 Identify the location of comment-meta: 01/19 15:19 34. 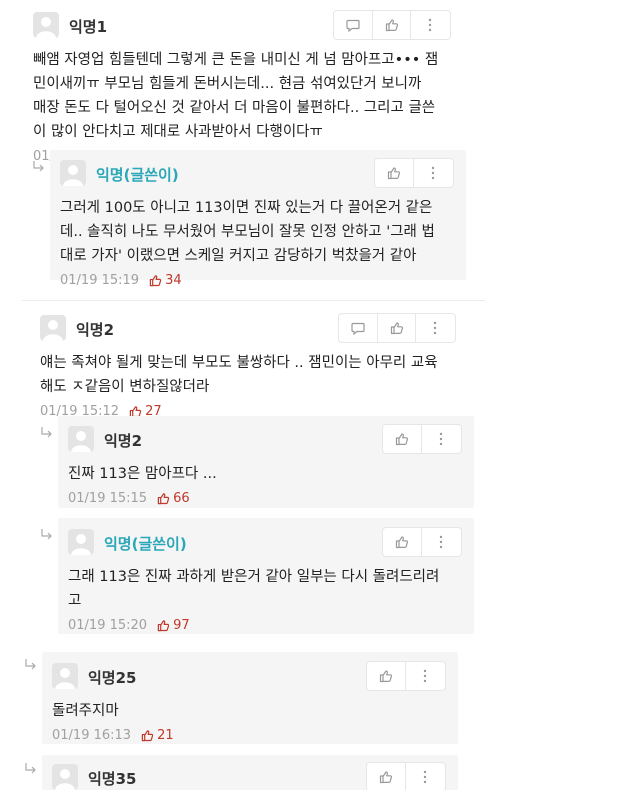
(260, 280).